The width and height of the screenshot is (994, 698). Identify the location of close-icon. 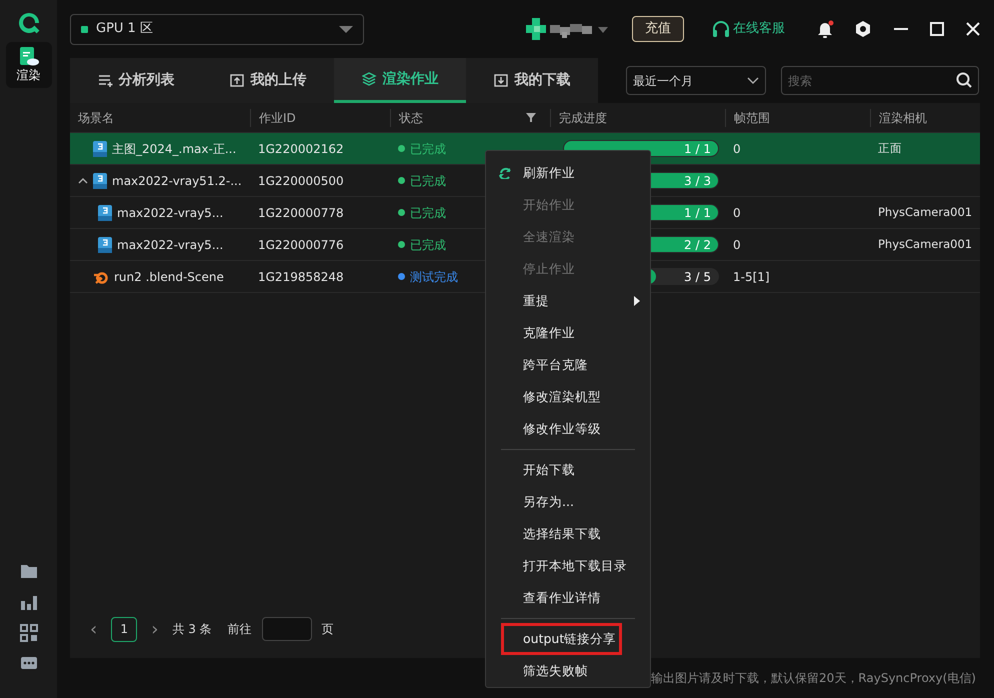
(973, 29).